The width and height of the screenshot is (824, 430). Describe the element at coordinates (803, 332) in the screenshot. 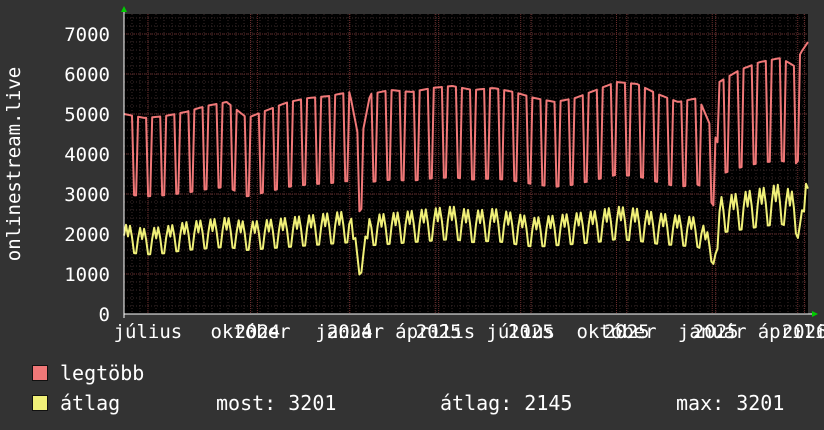

I see `x-tick-label: 2026` at that location.